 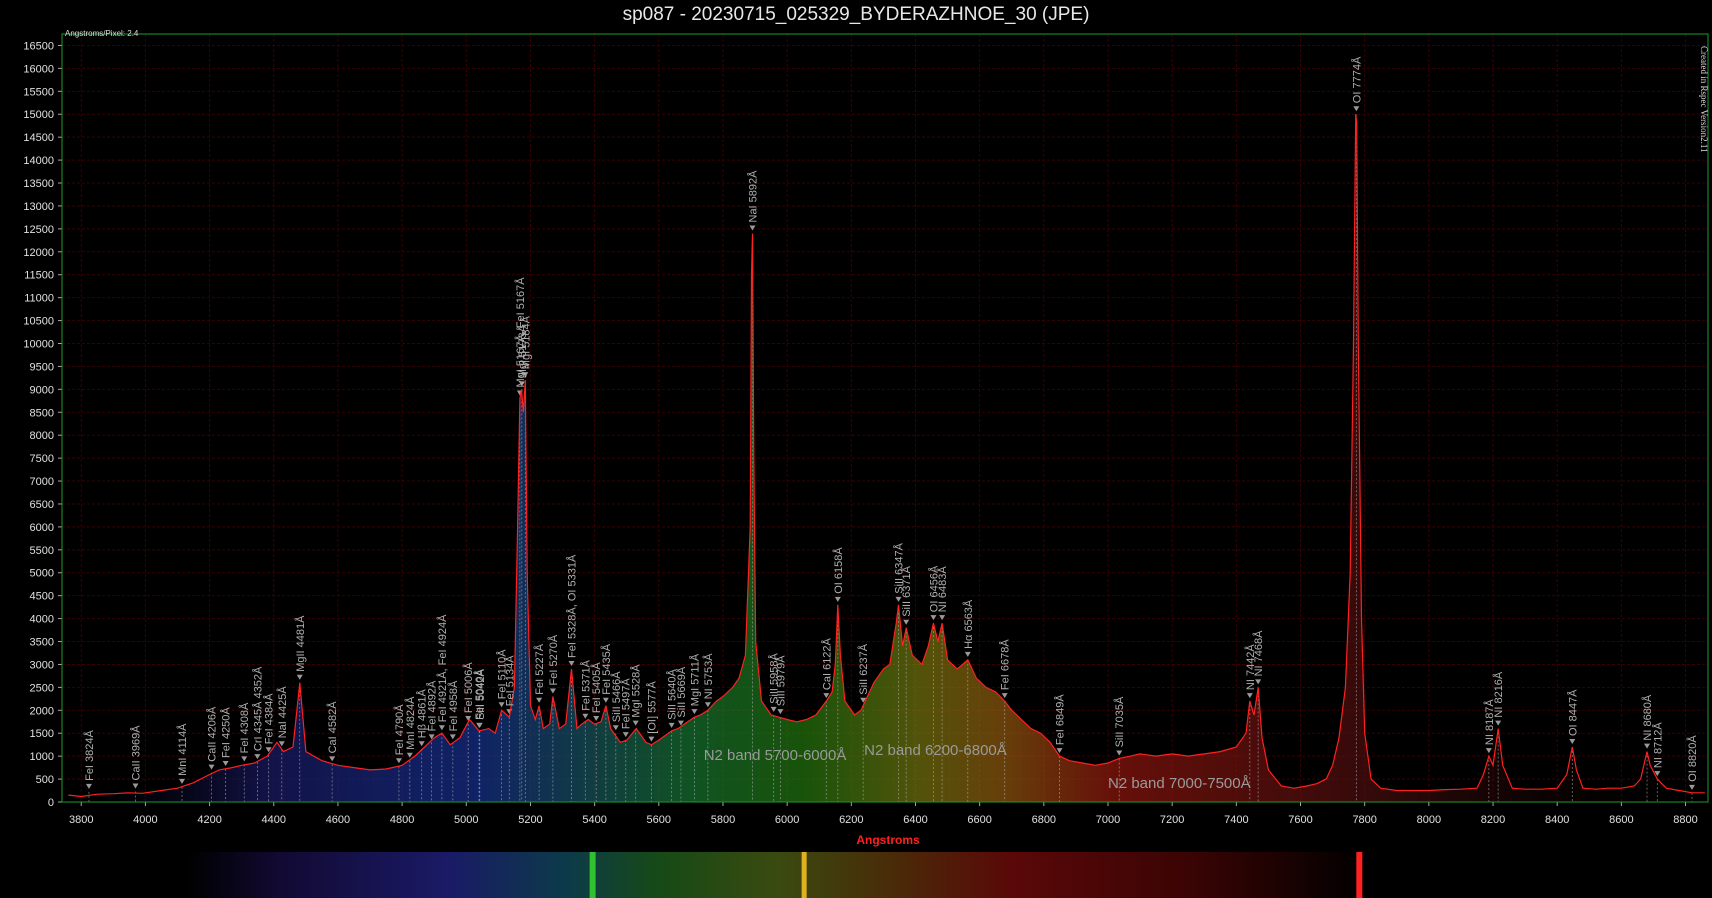 I want to click on x-tick-label: 8000, so click(x=1429, y=820).